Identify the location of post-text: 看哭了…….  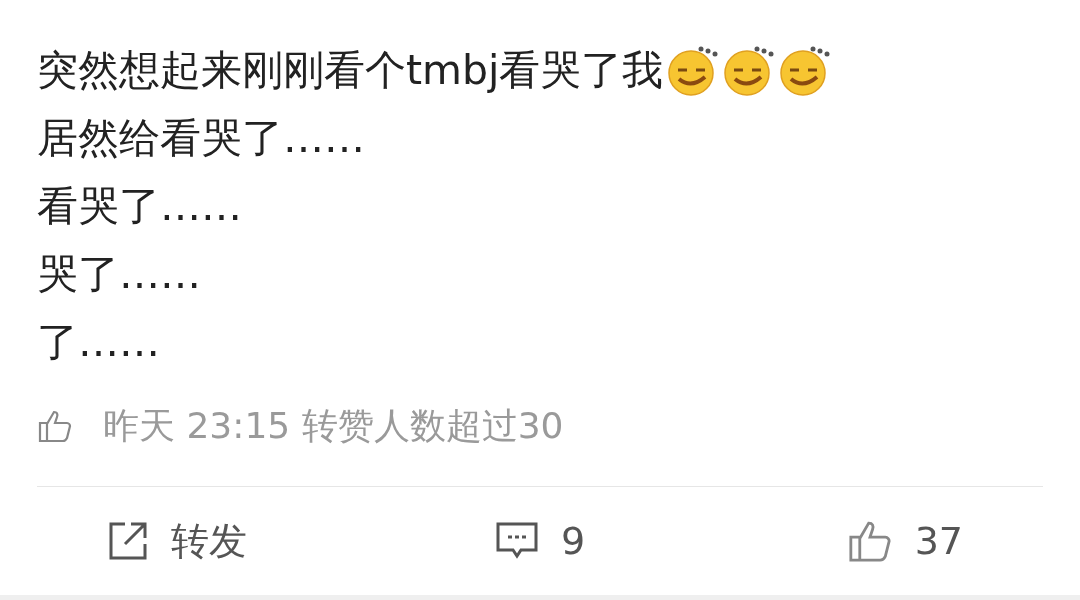
(139, 206).